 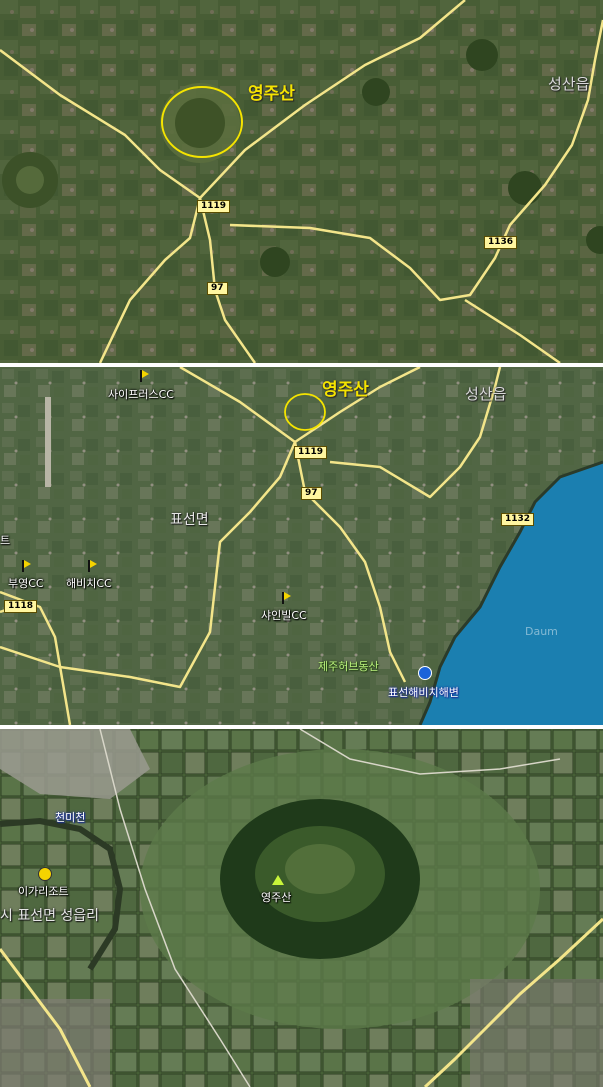 I want to click on label-address: 시 표선면 성읍리, so click(x=50, y=916).